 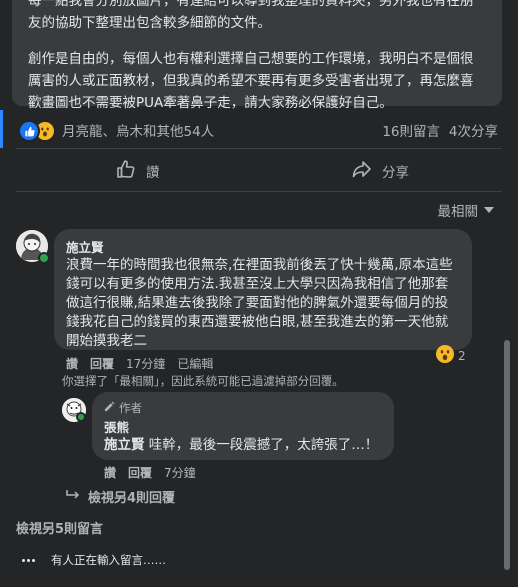 I want to click on comment-edited-label: 已編輯, so click(x=195, y=363).